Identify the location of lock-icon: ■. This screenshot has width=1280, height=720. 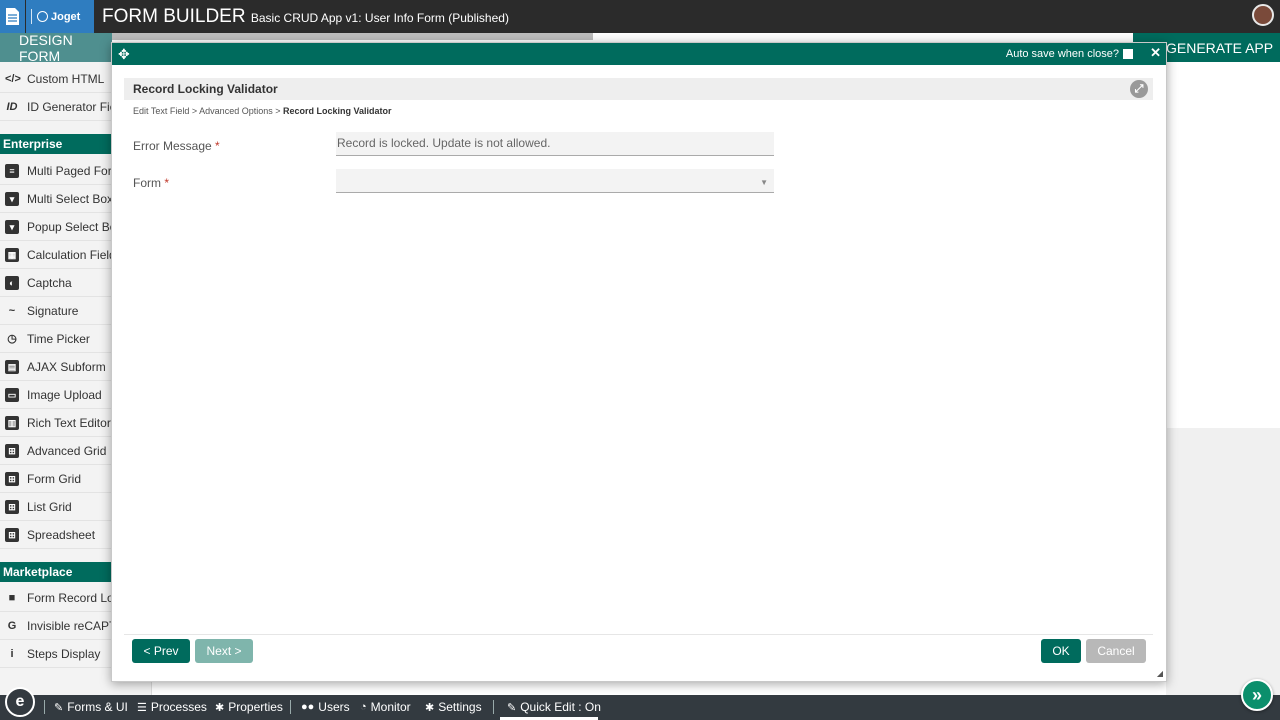
(12, 598).